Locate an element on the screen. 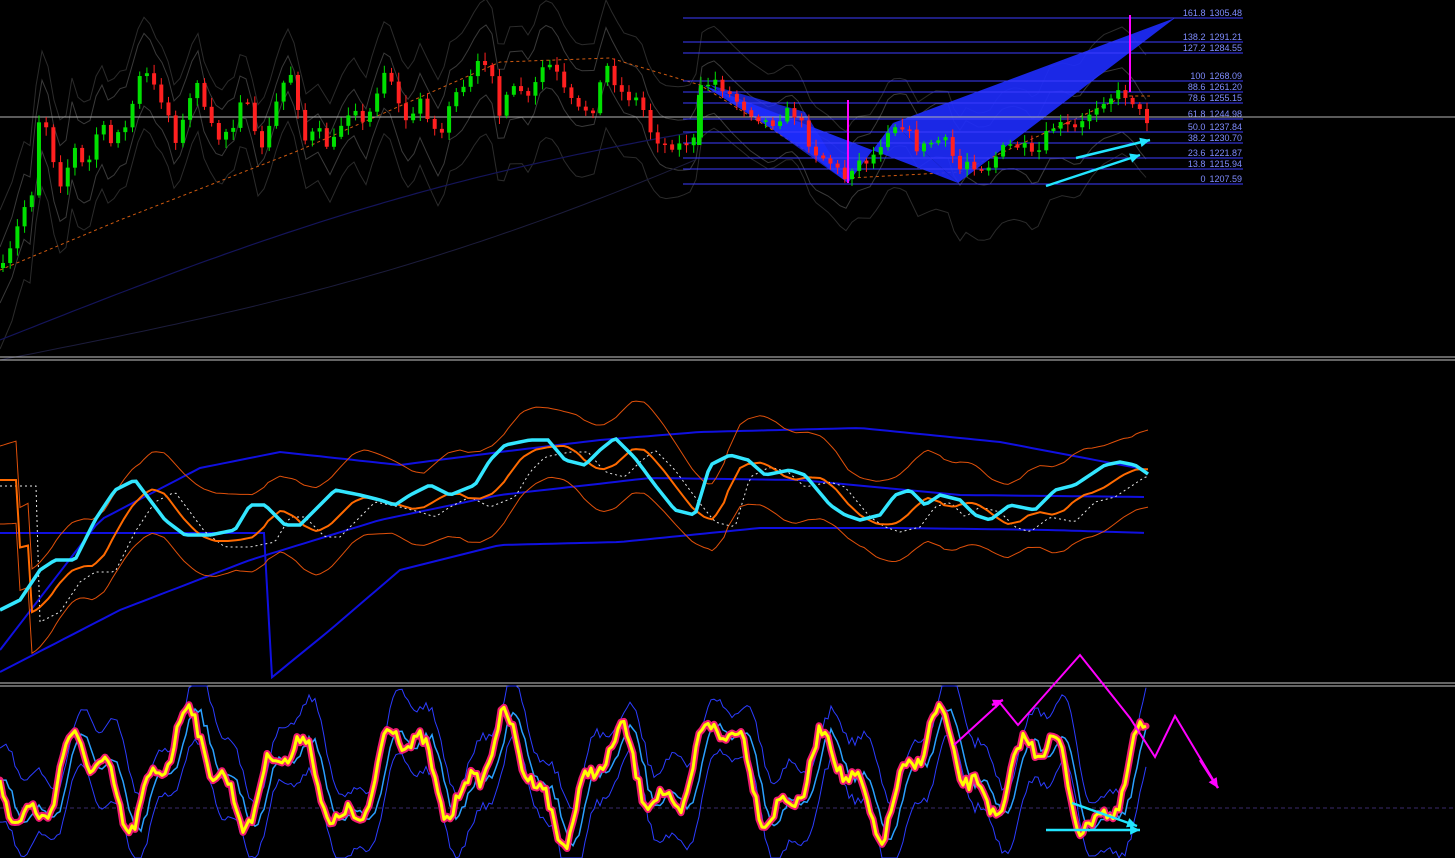 The height and width of the screenshot is (858, 1455). fib-label-88-6: 88.6 1261.20 is located at coordinates (1215, 87).